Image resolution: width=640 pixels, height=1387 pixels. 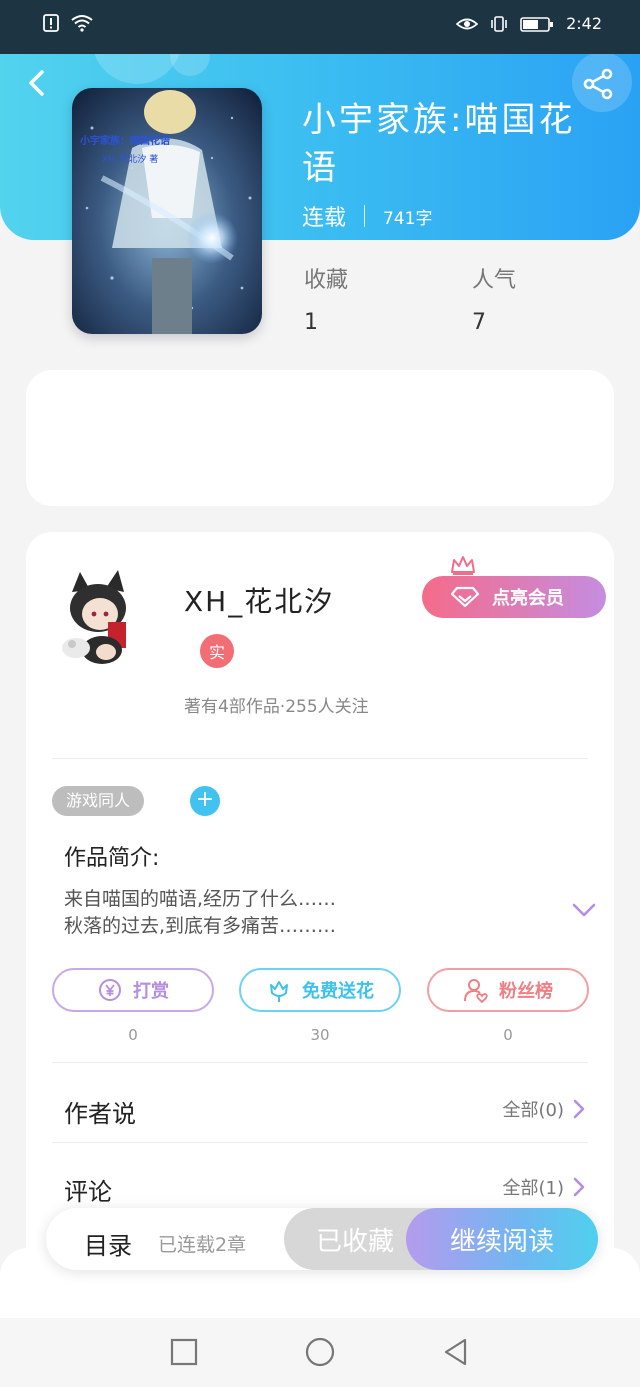 I want to click on fan-ranking-button: 粉丝榜, so click(x=508, y=990).